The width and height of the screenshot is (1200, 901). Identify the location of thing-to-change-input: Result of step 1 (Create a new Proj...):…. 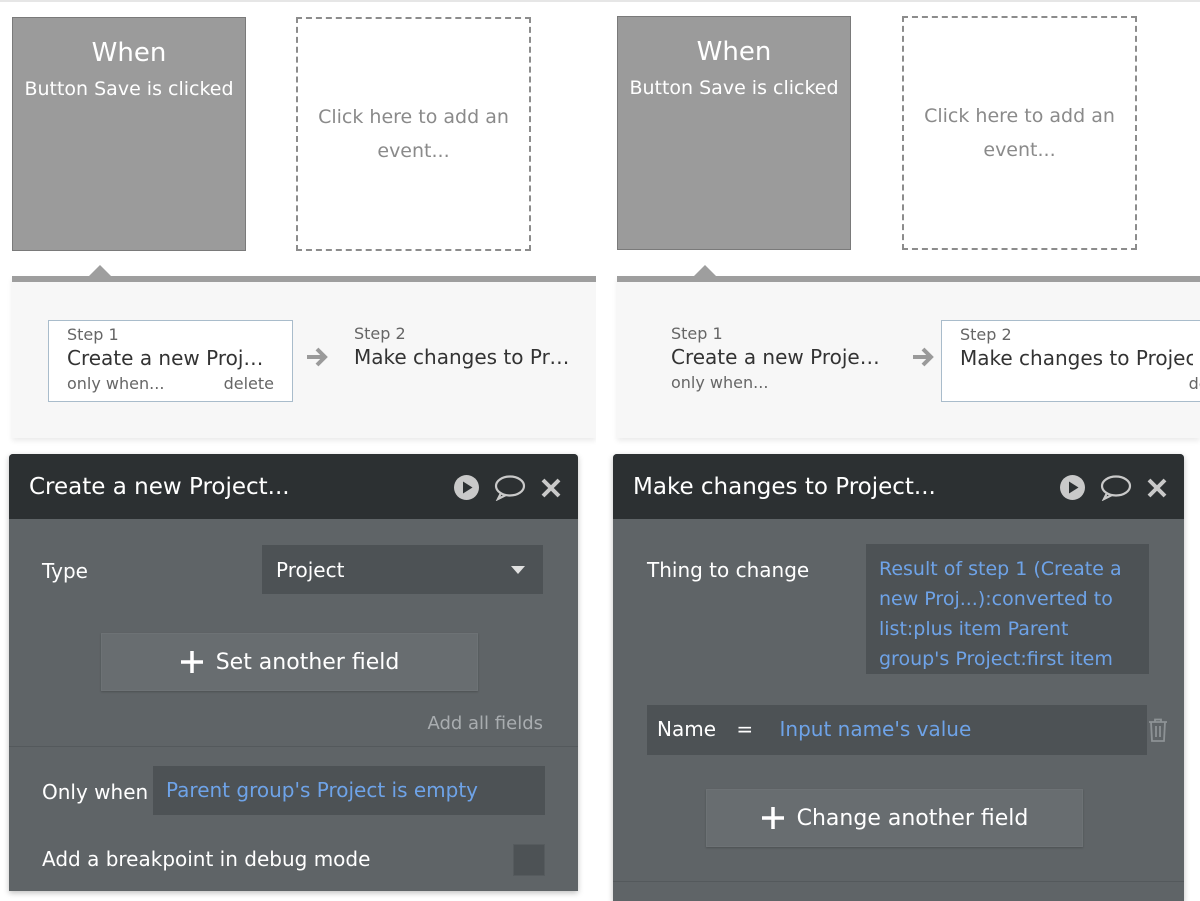
(1007, 609).